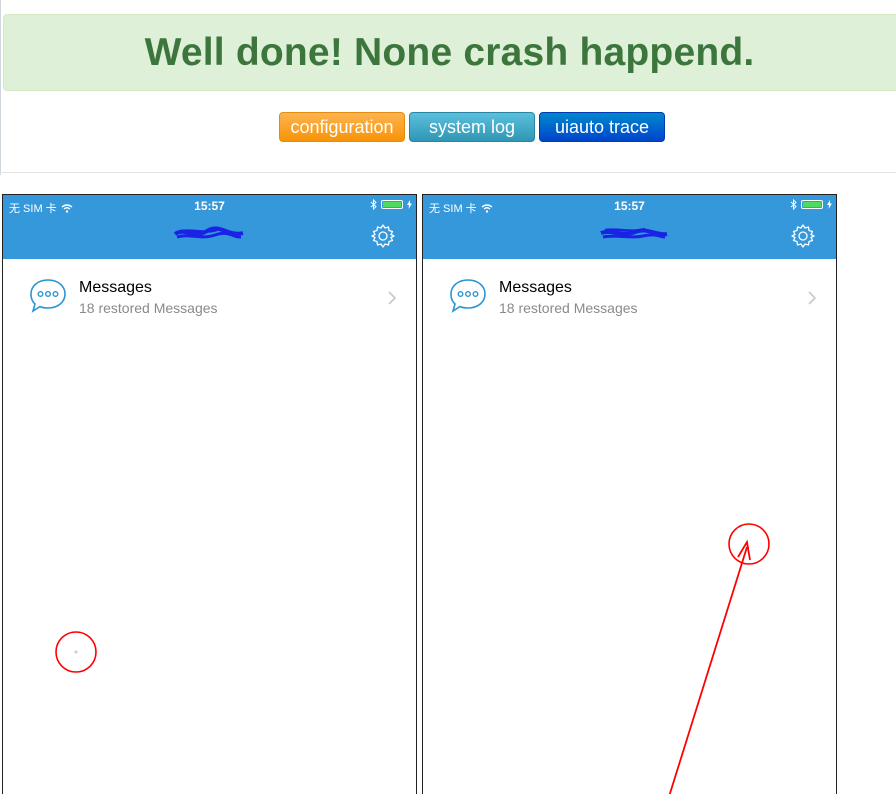  What do you see at coordinates (0, 87) in the screenshot?
I see `left-border` at bounding box center [0, 87].